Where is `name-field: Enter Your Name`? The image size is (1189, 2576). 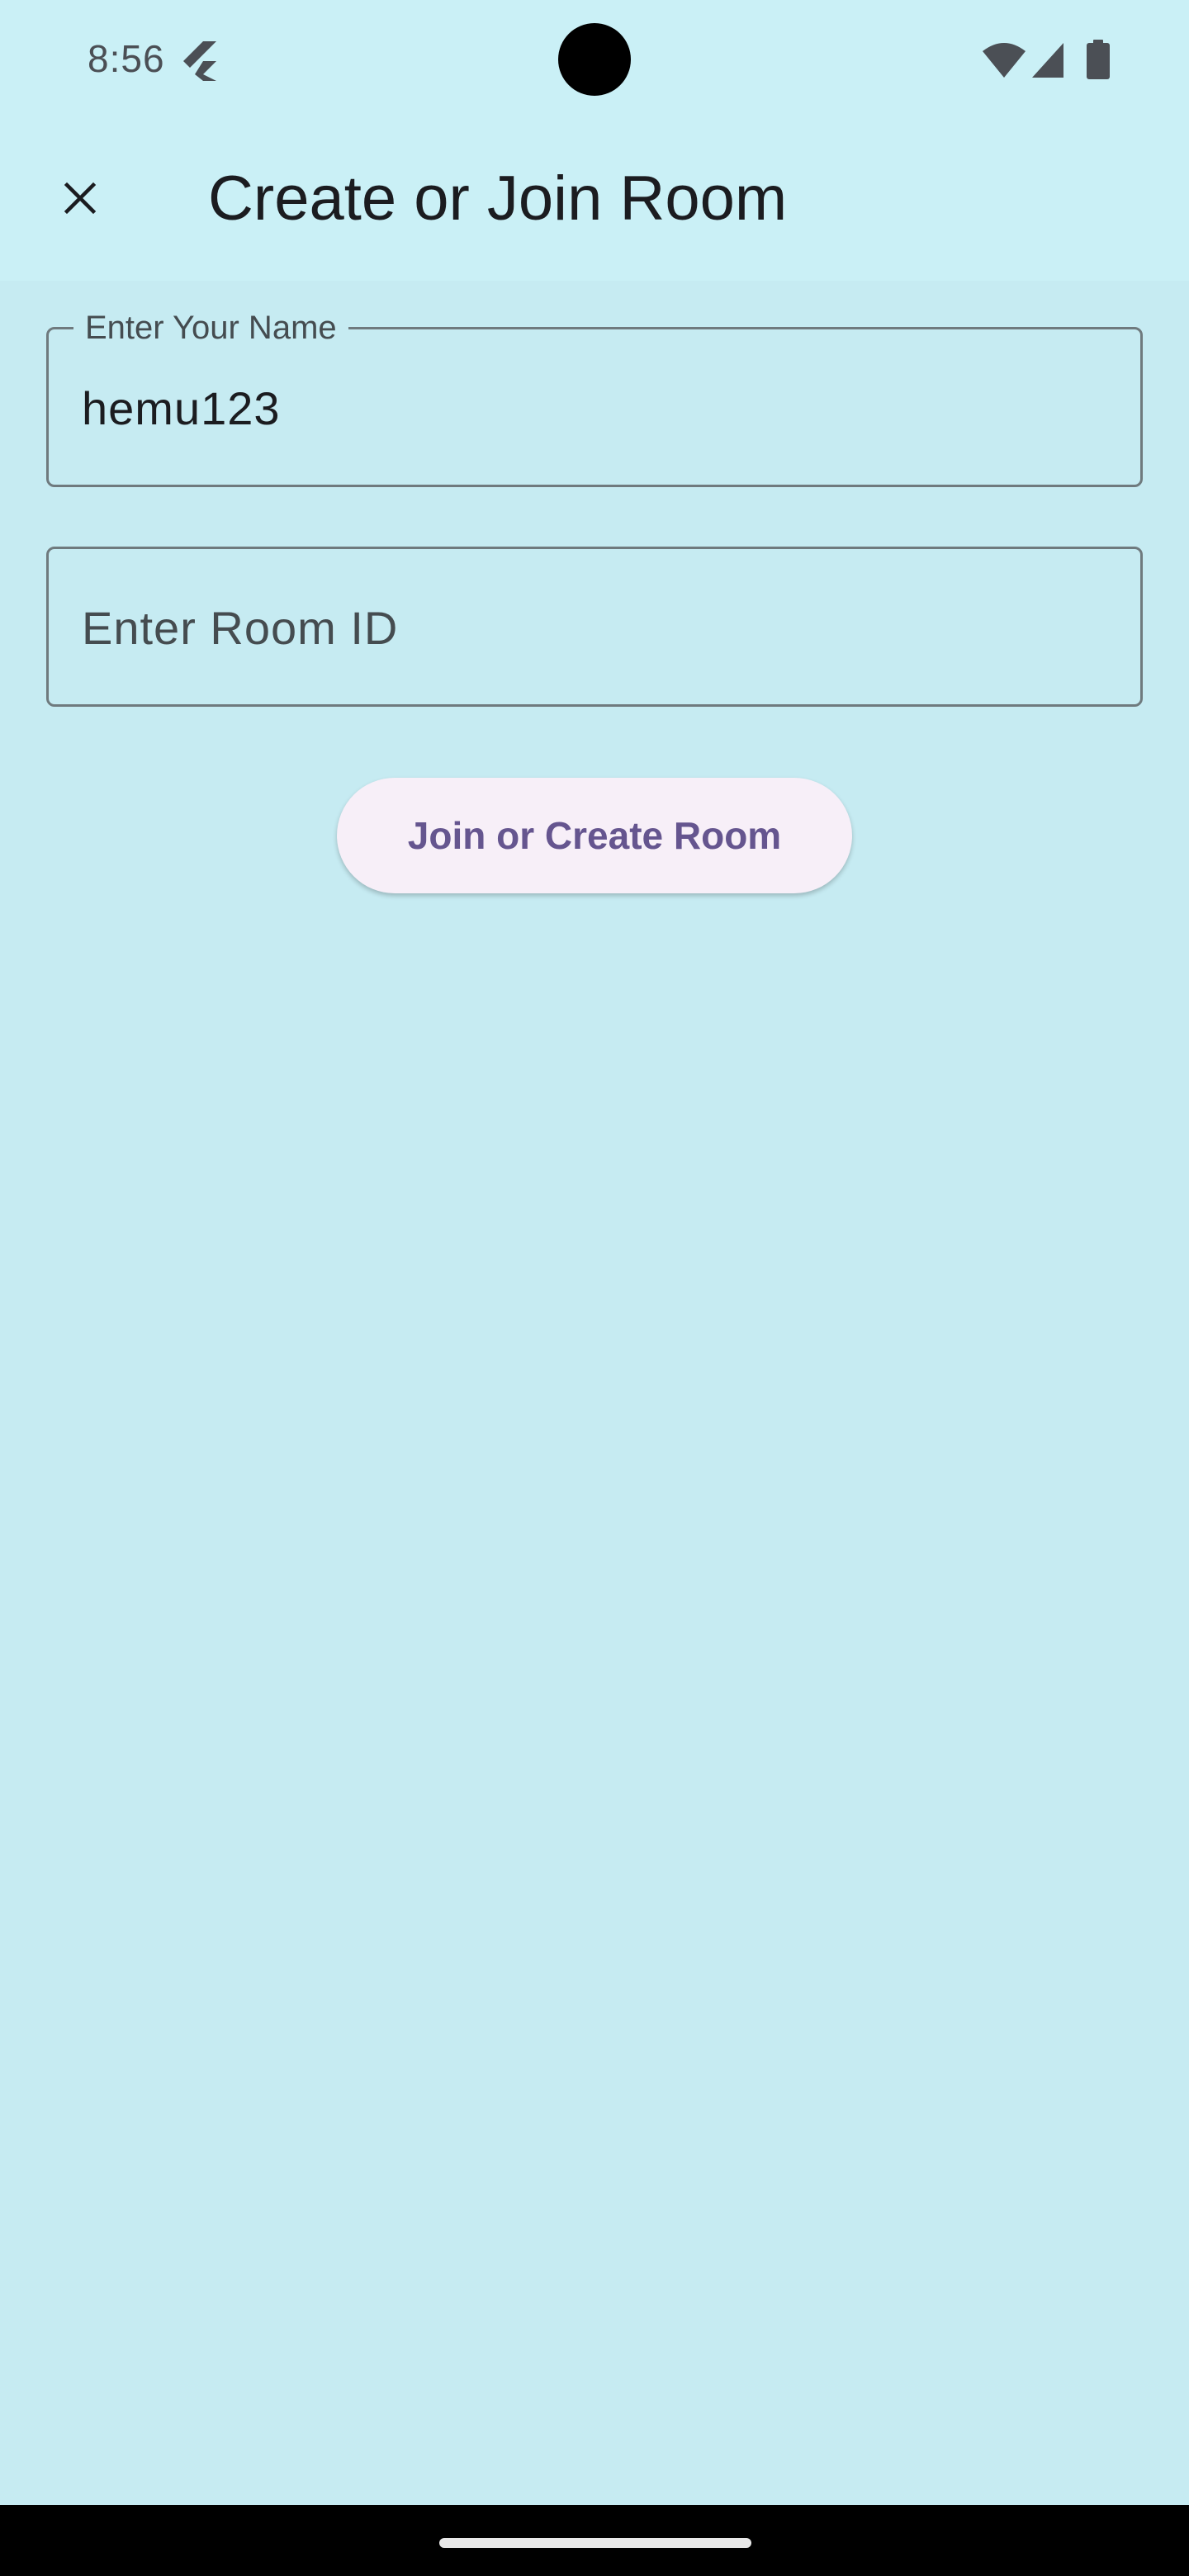 name-field: Enter Your Name is located at coordinates (594, 396).